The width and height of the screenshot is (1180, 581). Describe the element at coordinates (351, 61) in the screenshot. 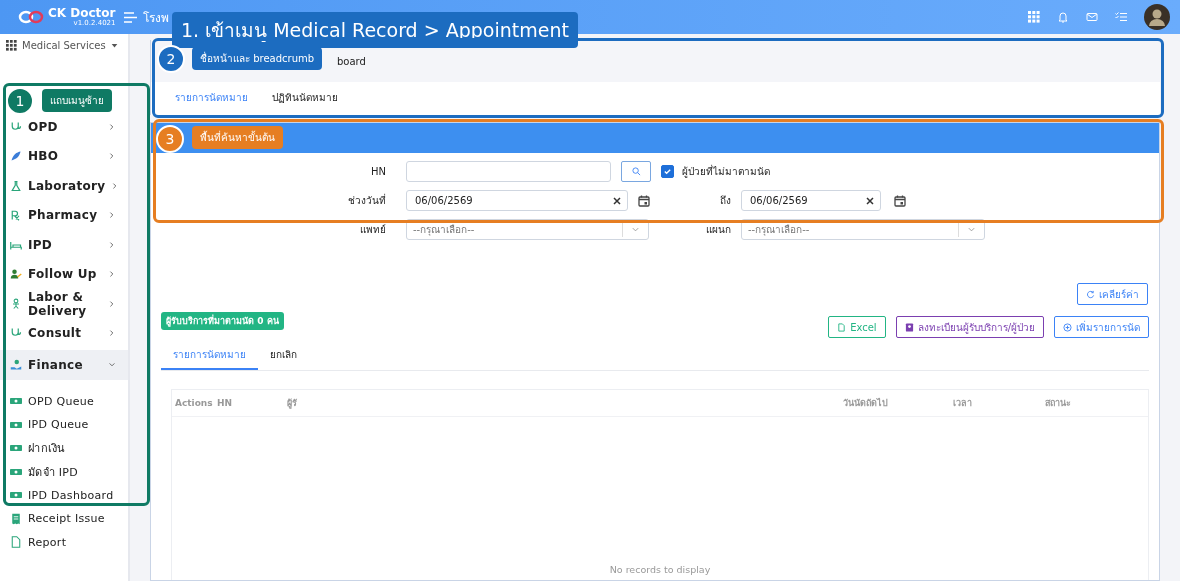

I see `breadcrumb: board` at that location.